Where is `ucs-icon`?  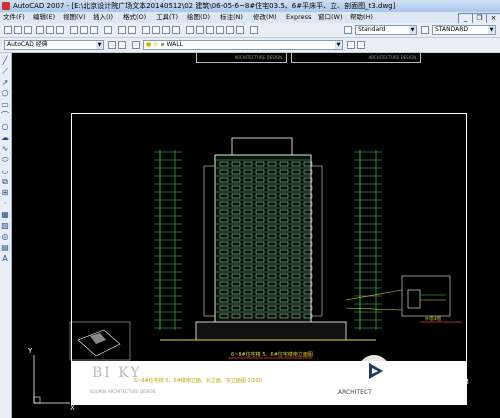 ucs-icon is located at coordinates (51, 379).